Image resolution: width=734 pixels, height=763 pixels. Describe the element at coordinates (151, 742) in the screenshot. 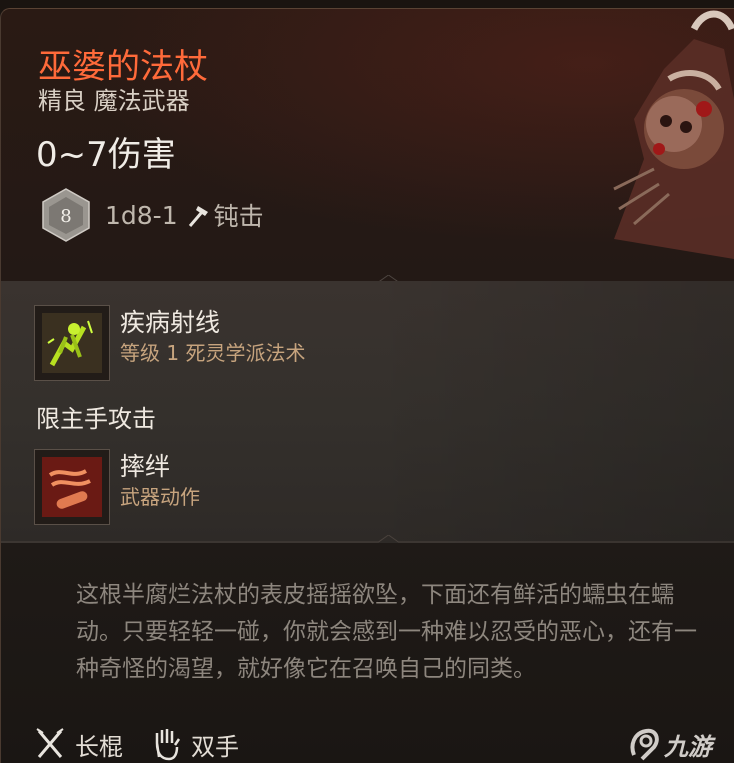

I see `item-properties: 长棍 双手` at that location.